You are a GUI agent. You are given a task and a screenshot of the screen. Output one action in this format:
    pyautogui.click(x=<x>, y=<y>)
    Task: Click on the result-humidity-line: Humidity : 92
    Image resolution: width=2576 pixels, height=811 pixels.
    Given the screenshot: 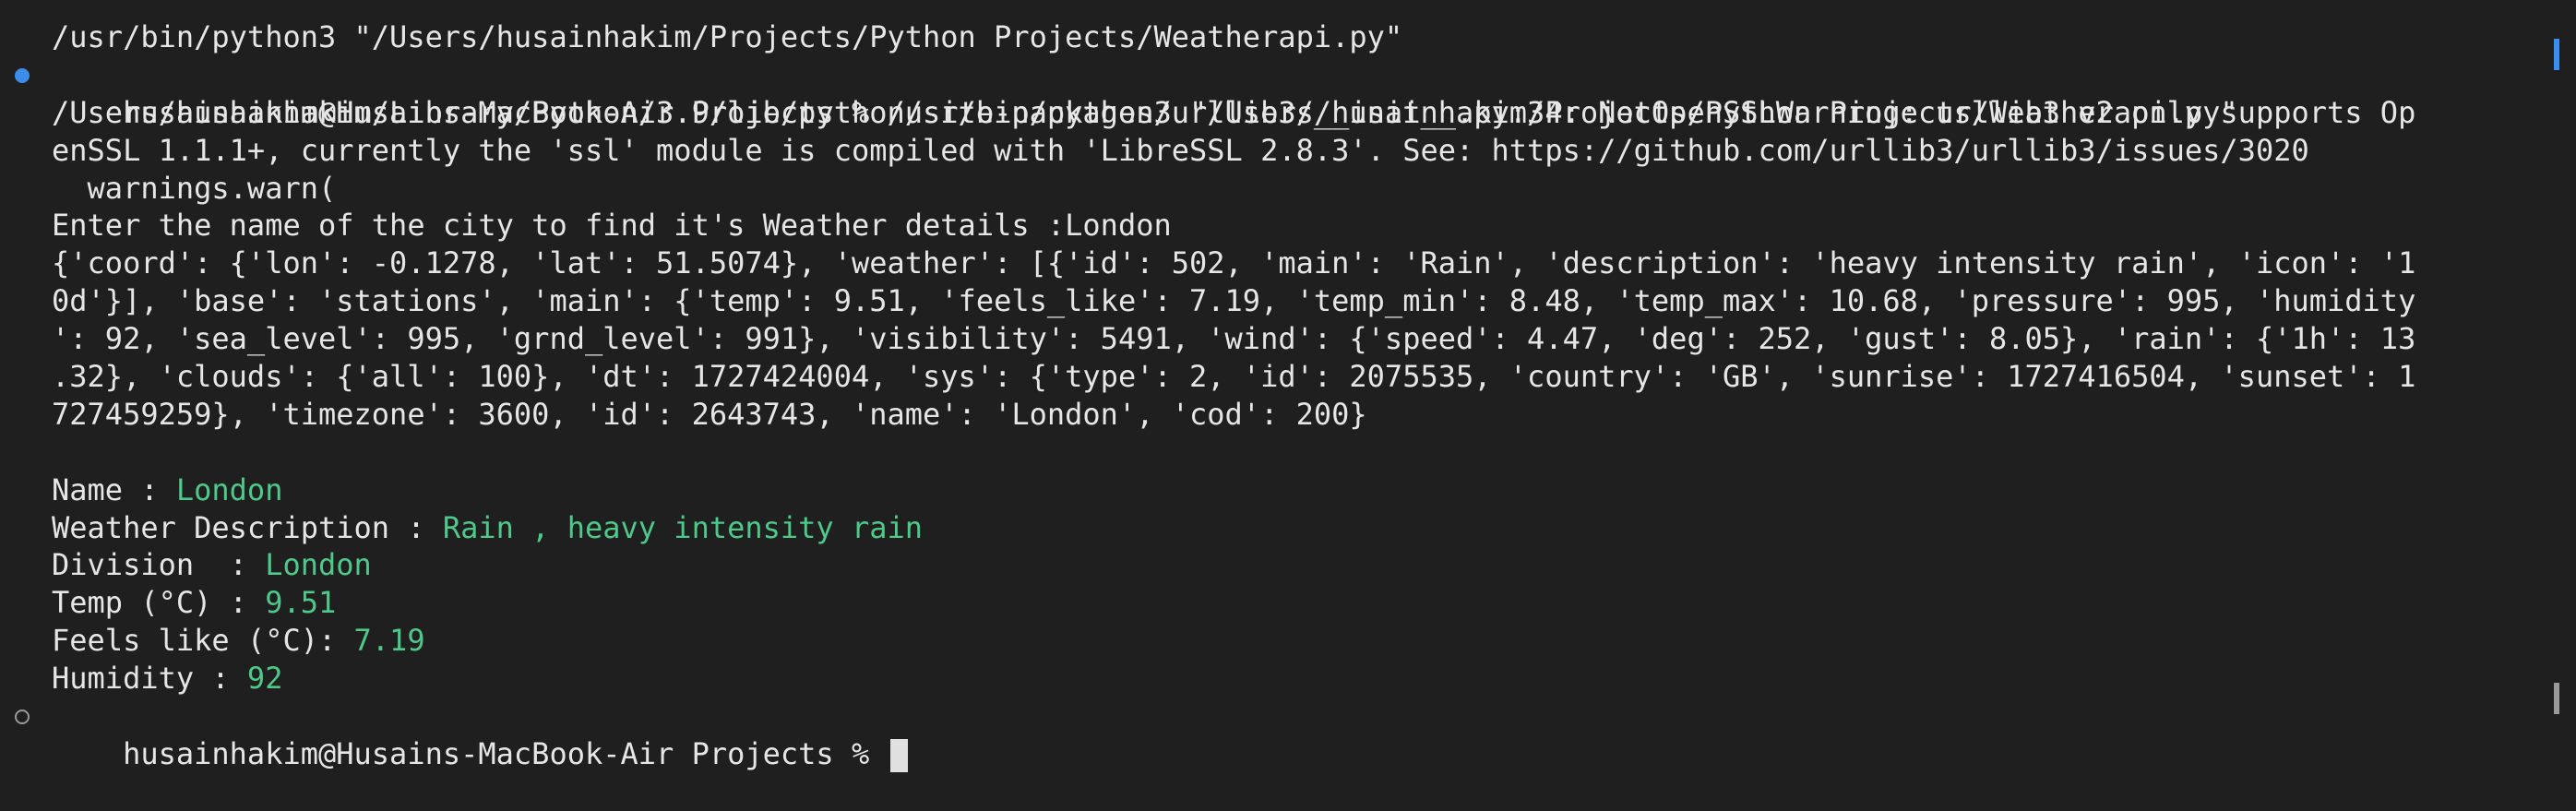 What is the action you would take?
    pyautogui.click(x=1281, y=679)
    